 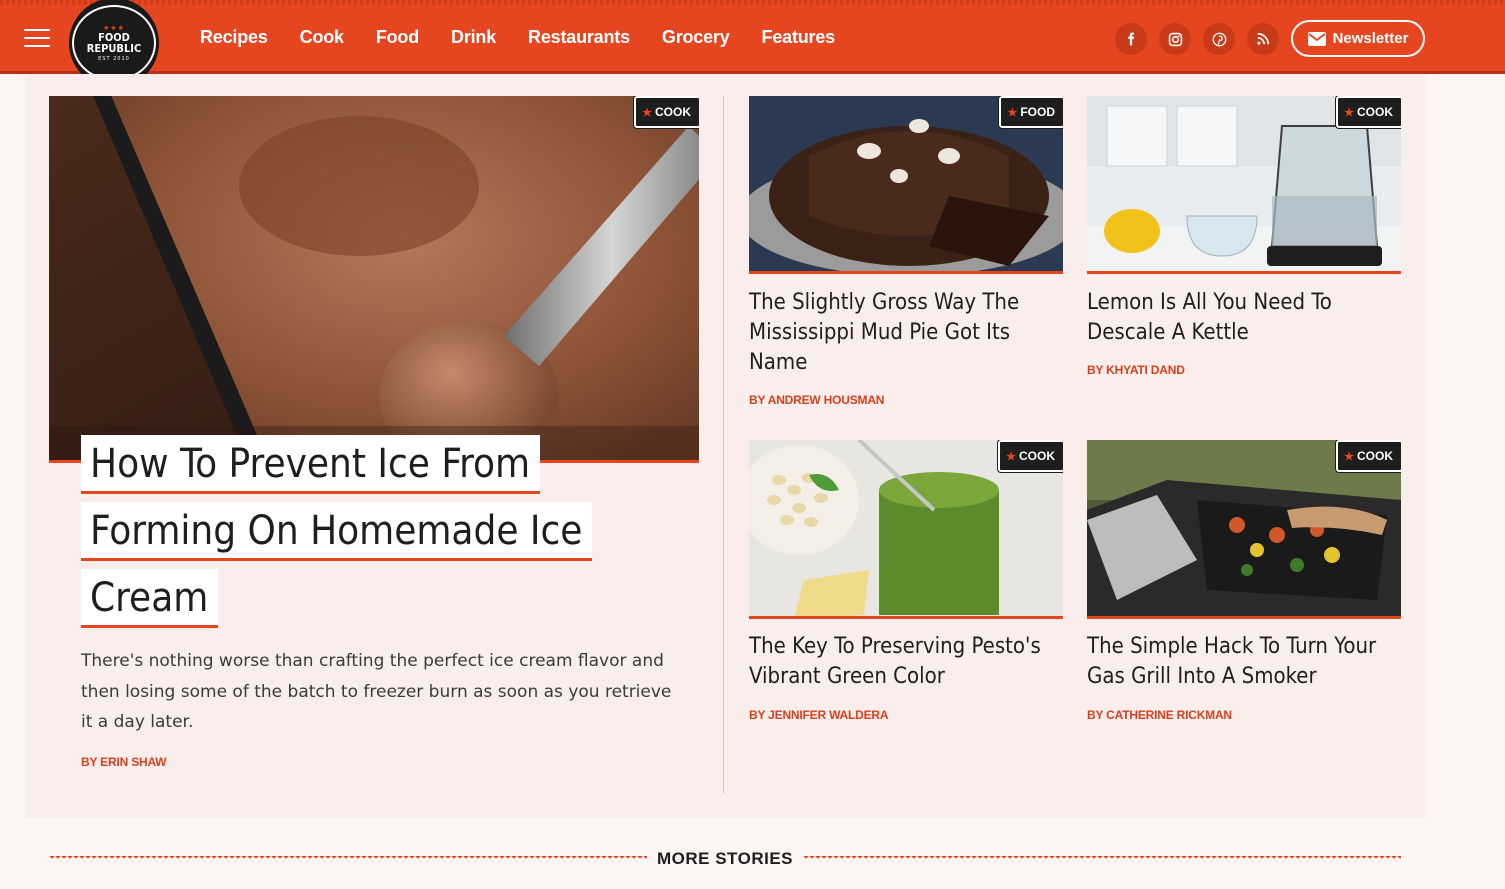 What do you see at coordinates (150, 598) in the screenshot?
I see `feature-title-line: Cream` at bounding box center [150, 598].